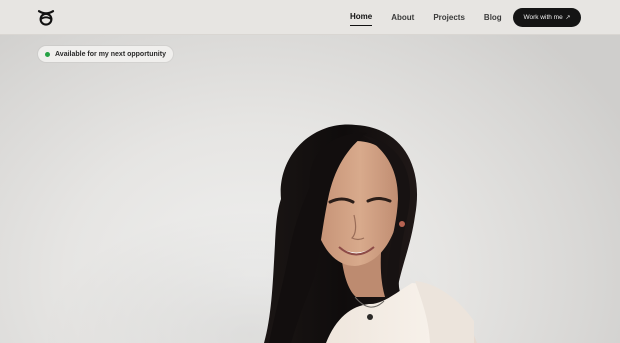 The image size is (620, 343). I want to click on status-dot-icon, so click(47, 54).